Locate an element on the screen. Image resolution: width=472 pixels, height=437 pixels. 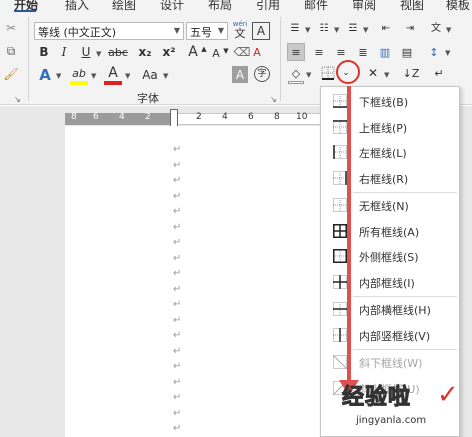
shading-icon: ◇ is located at coordinates (296, 73).